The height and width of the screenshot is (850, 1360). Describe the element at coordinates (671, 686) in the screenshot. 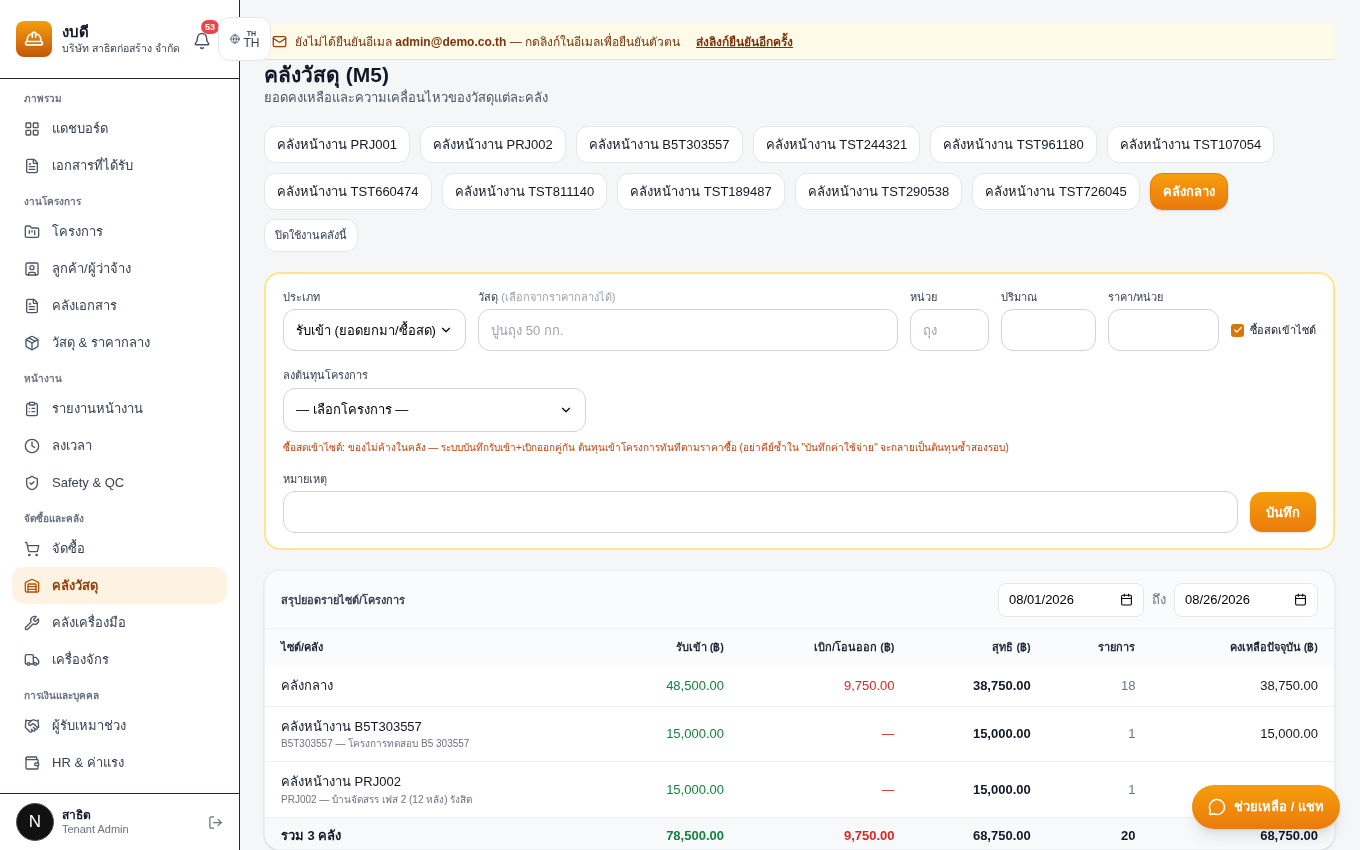

I see `table-cell: 48,500.00` at that location.